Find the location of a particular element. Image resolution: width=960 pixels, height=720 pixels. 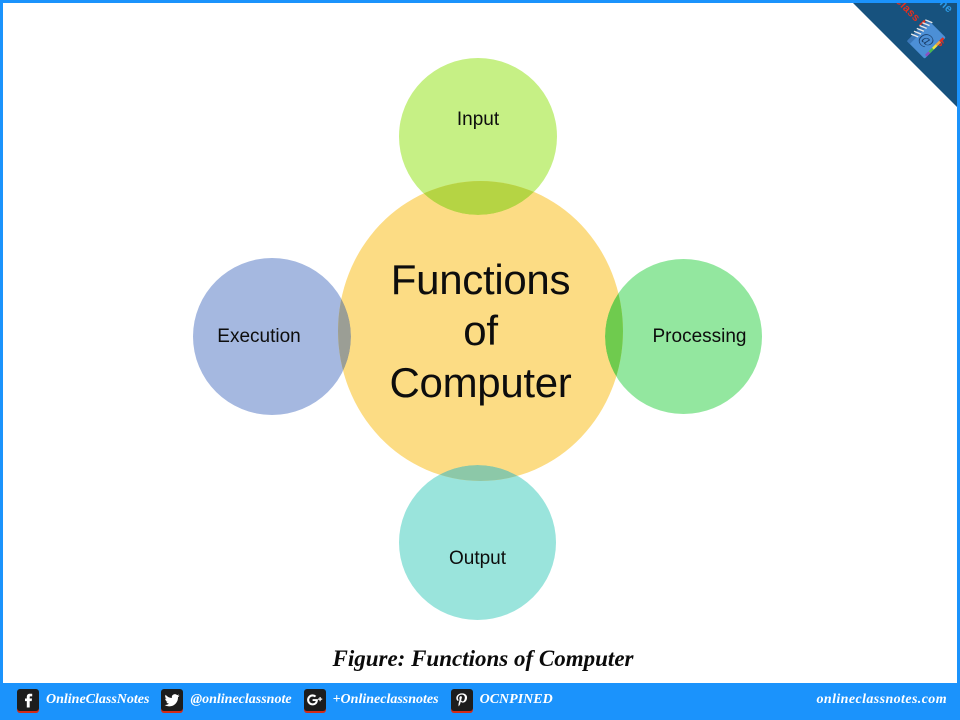

social-link-pinterest: OCNPINED is located at coordinates (501, 700).